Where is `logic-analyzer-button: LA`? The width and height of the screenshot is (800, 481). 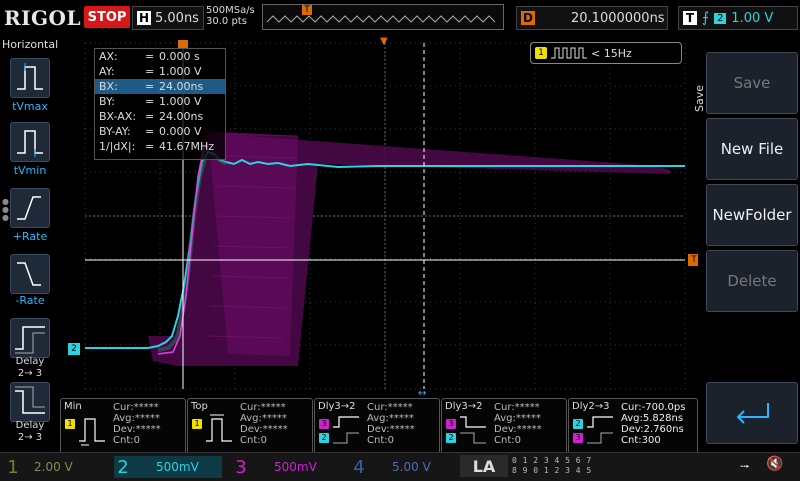
logic-analyzer-button: LA is located at coordinates (484, 466).